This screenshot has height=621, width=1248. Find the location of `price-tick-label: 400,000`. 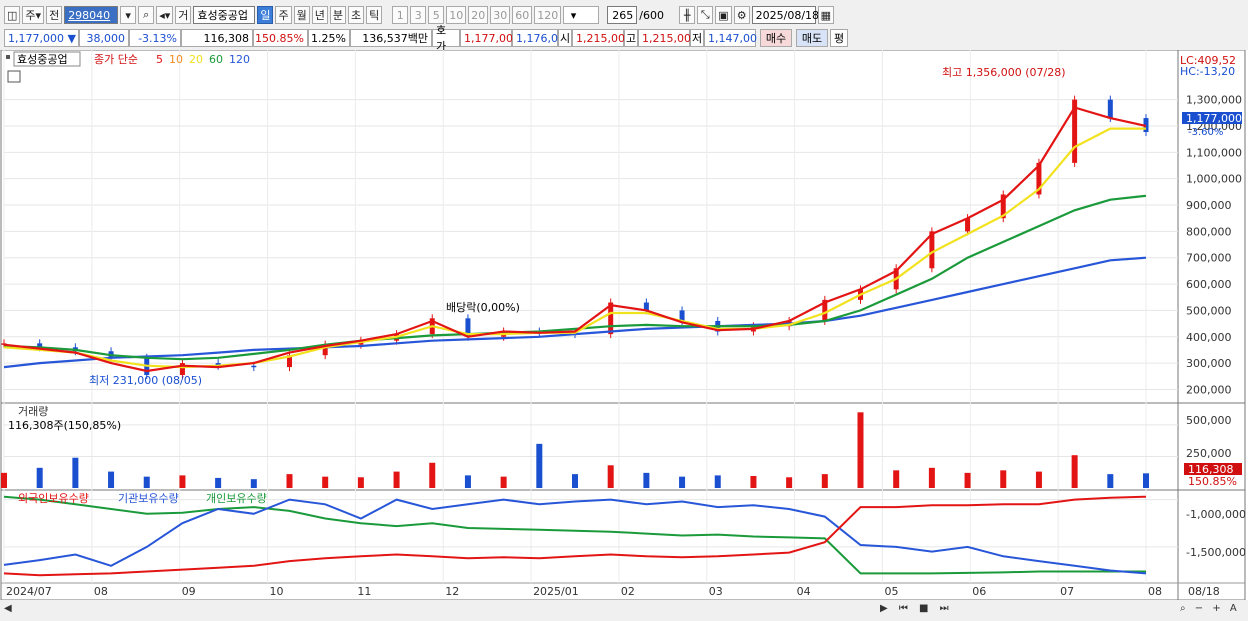

price-tick-label: 400,000 is located at coordinates (1209, 337).